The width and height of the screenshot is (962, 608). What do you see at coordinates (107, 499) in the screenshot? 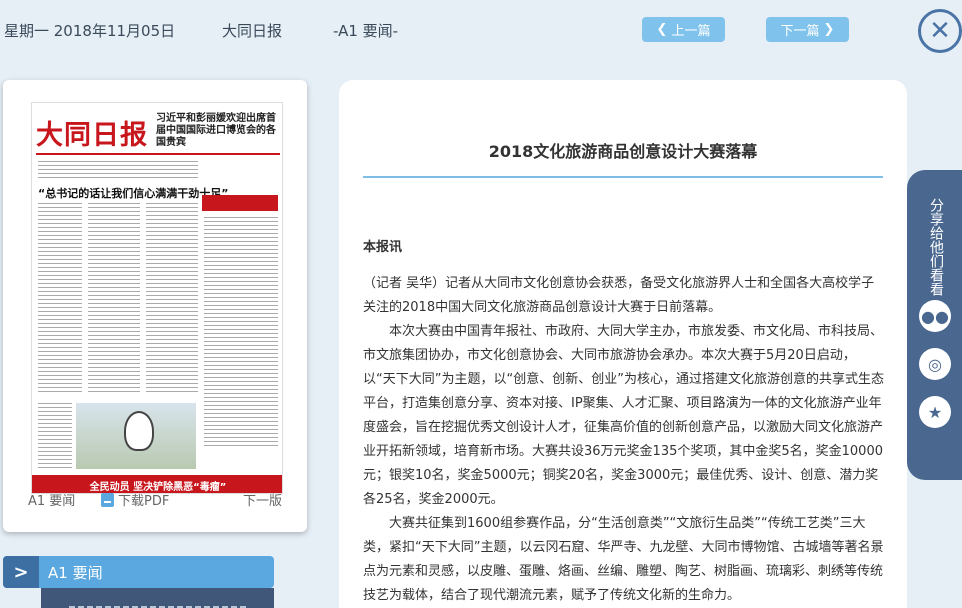
I see `pdf-icon` at bounding box center [107, 499].